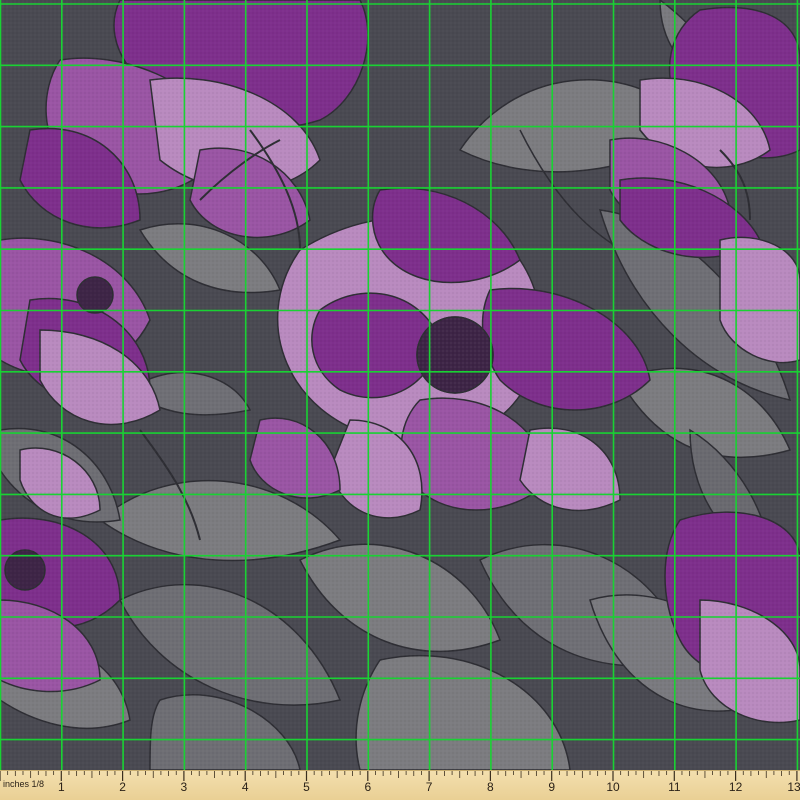 This screenshot has height=800, width=800. Describe the element at coordinates (674, 787) in the screenshot. I see `ruler-number: 11` at that location.